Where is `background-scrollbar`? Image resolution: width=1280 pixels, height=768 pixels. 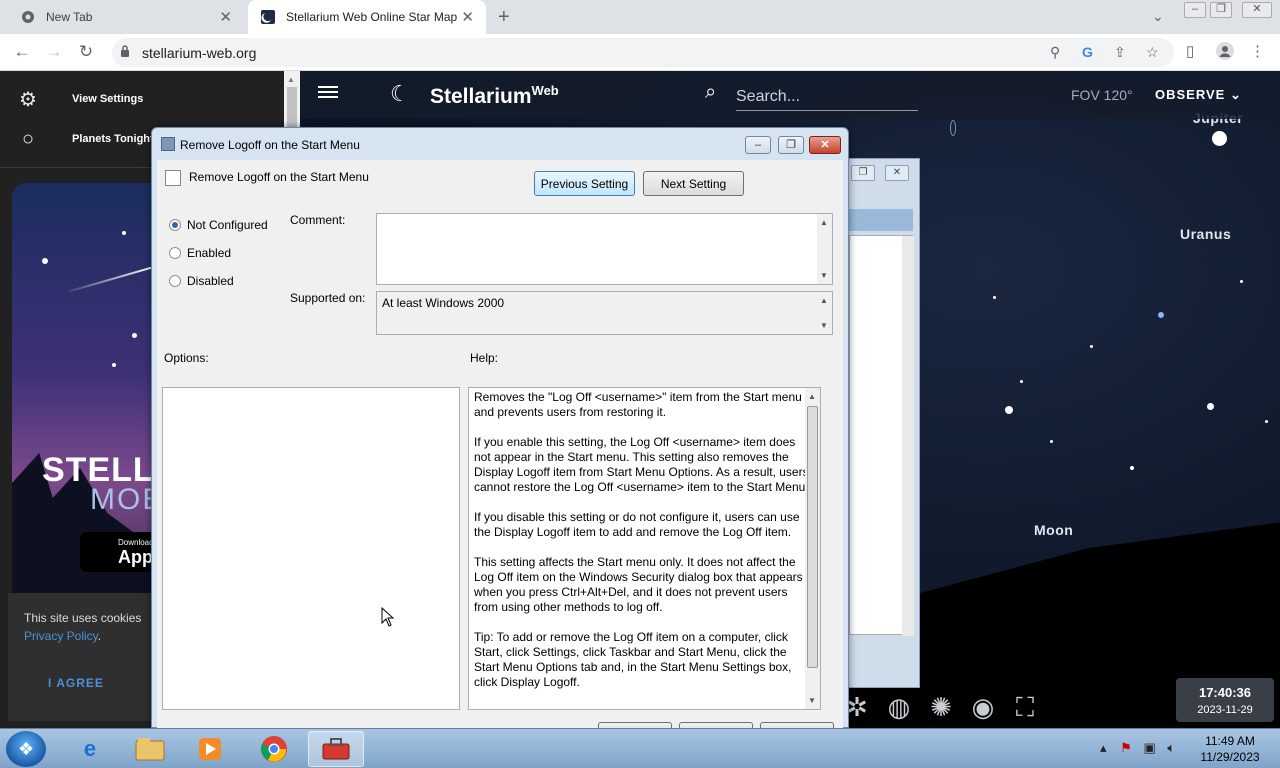 background-scrollbar is located at coordinates (908, 436).